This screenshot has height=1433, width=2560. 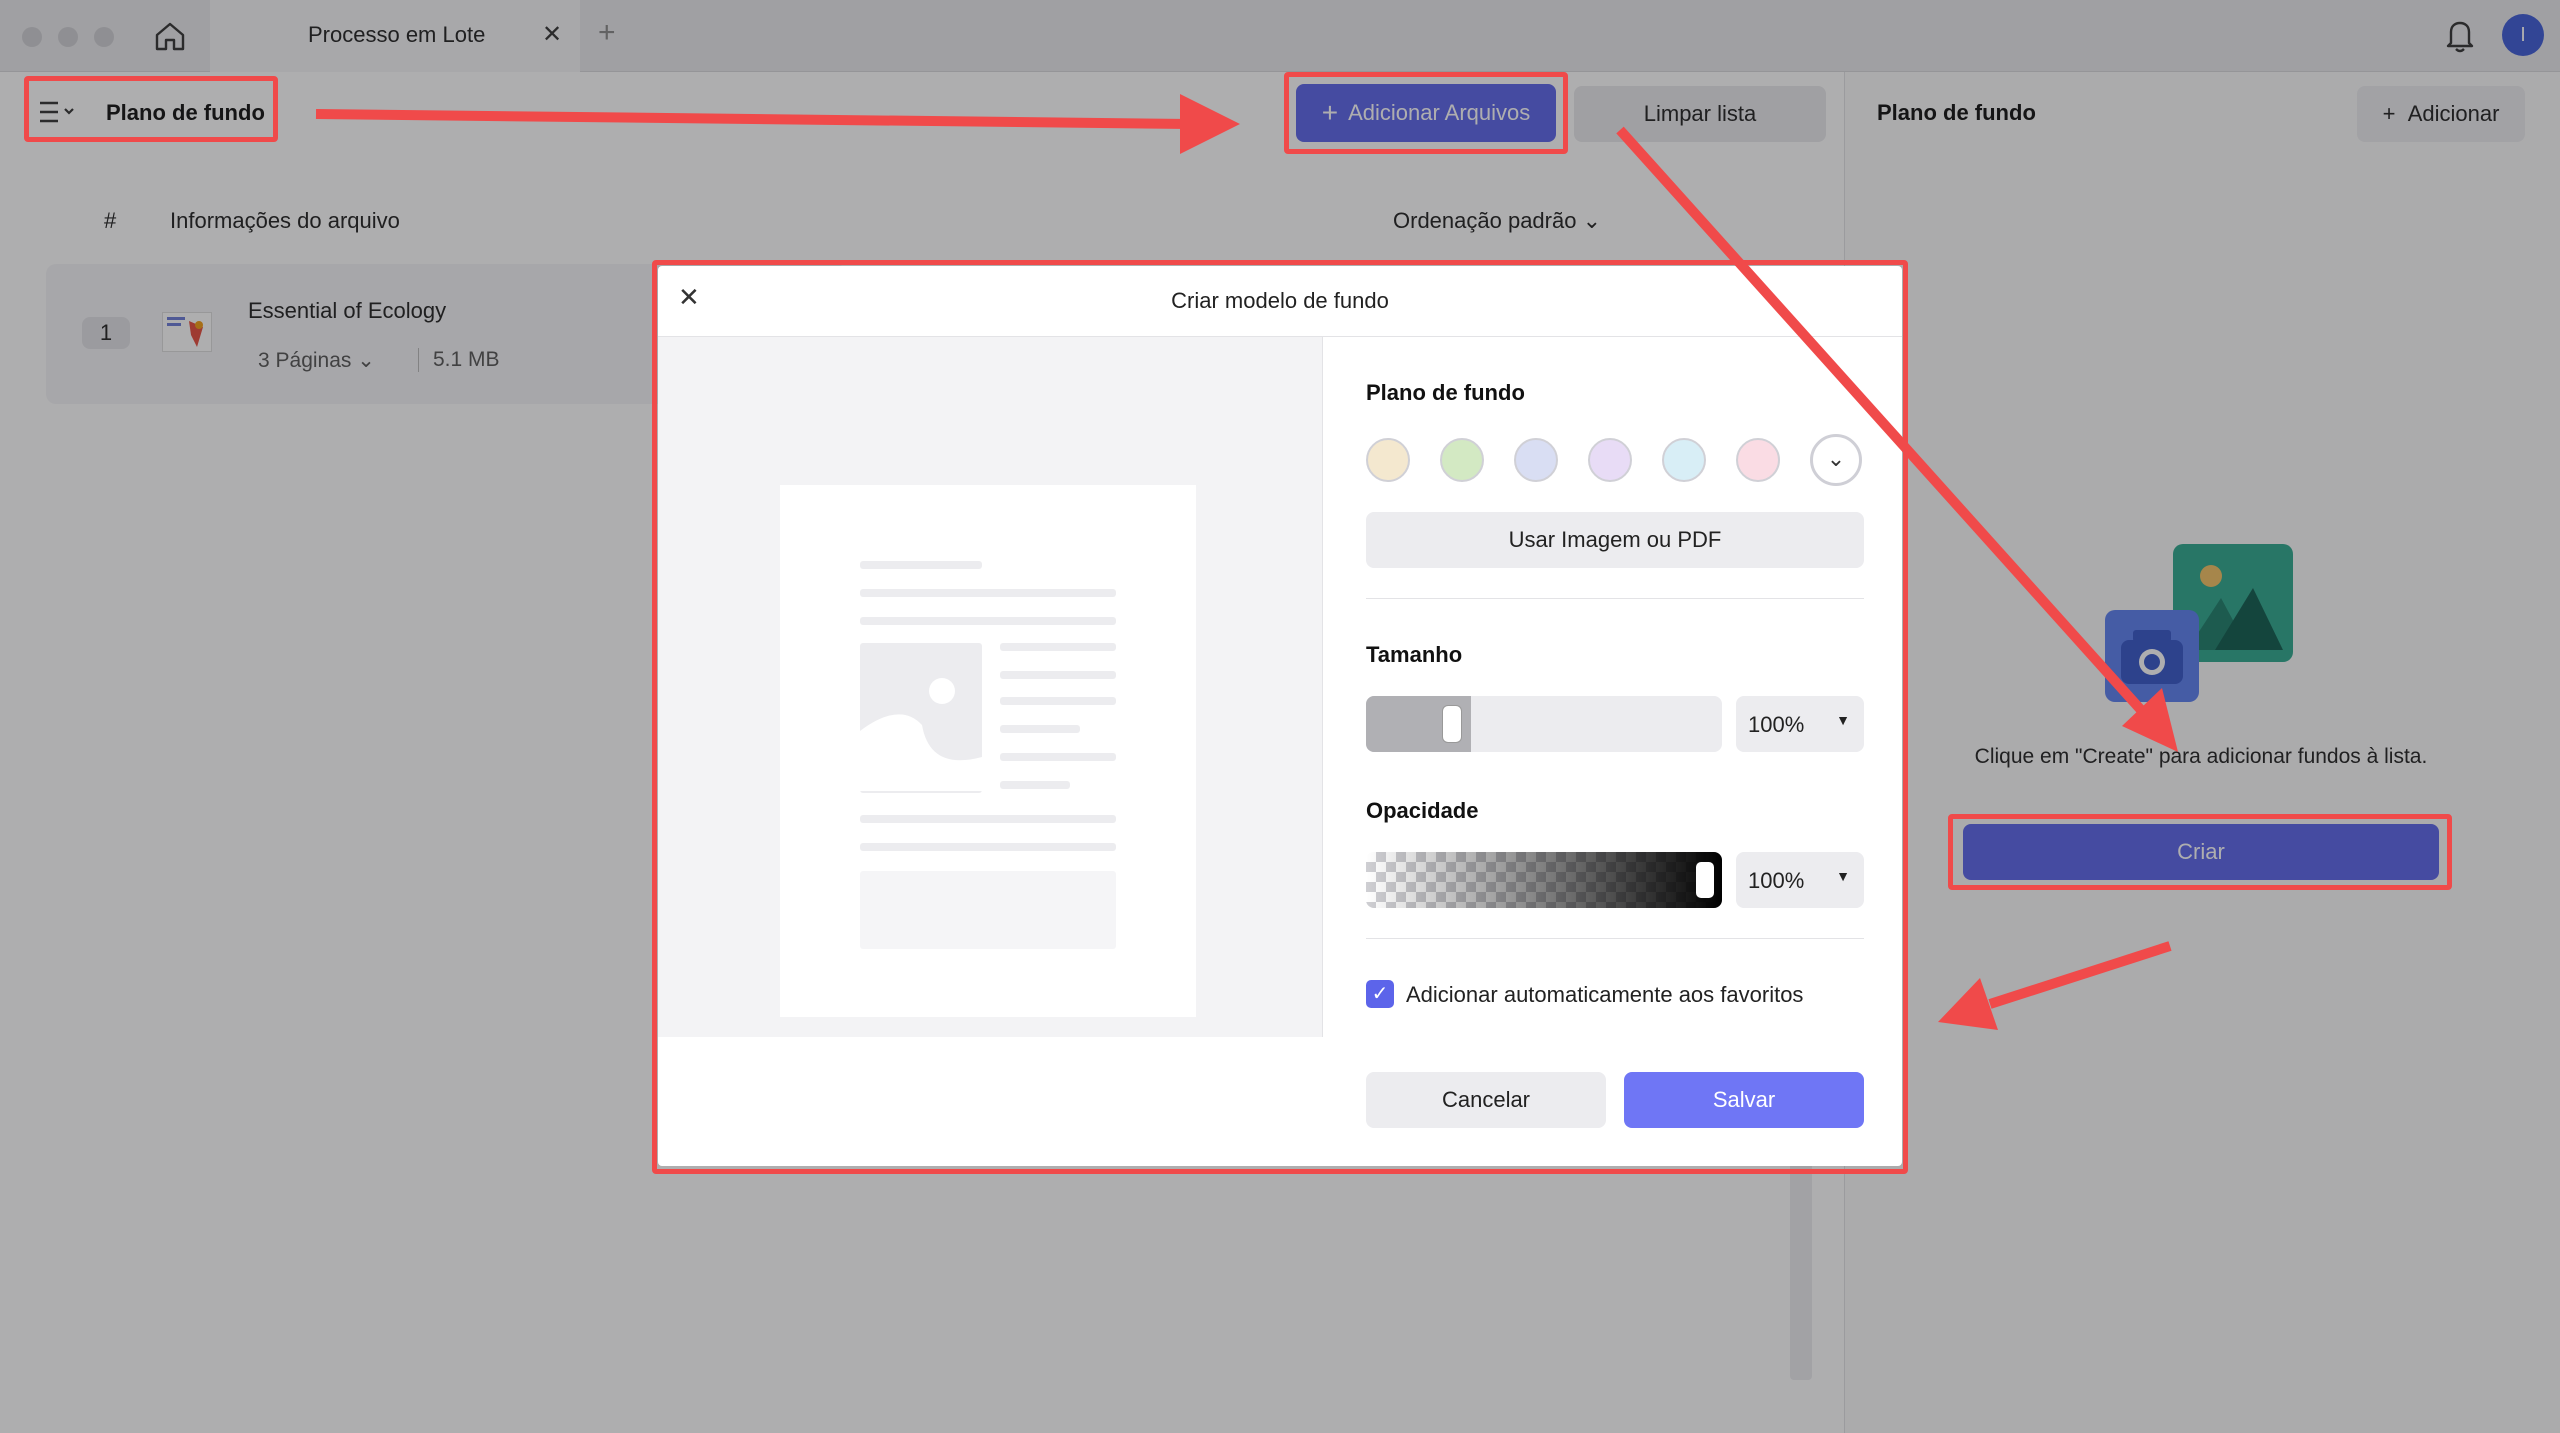 What do you see at coordinates (151, 109) in the screenshot?
I see `highlight-tool-selector` at bounding box center [151, 109].